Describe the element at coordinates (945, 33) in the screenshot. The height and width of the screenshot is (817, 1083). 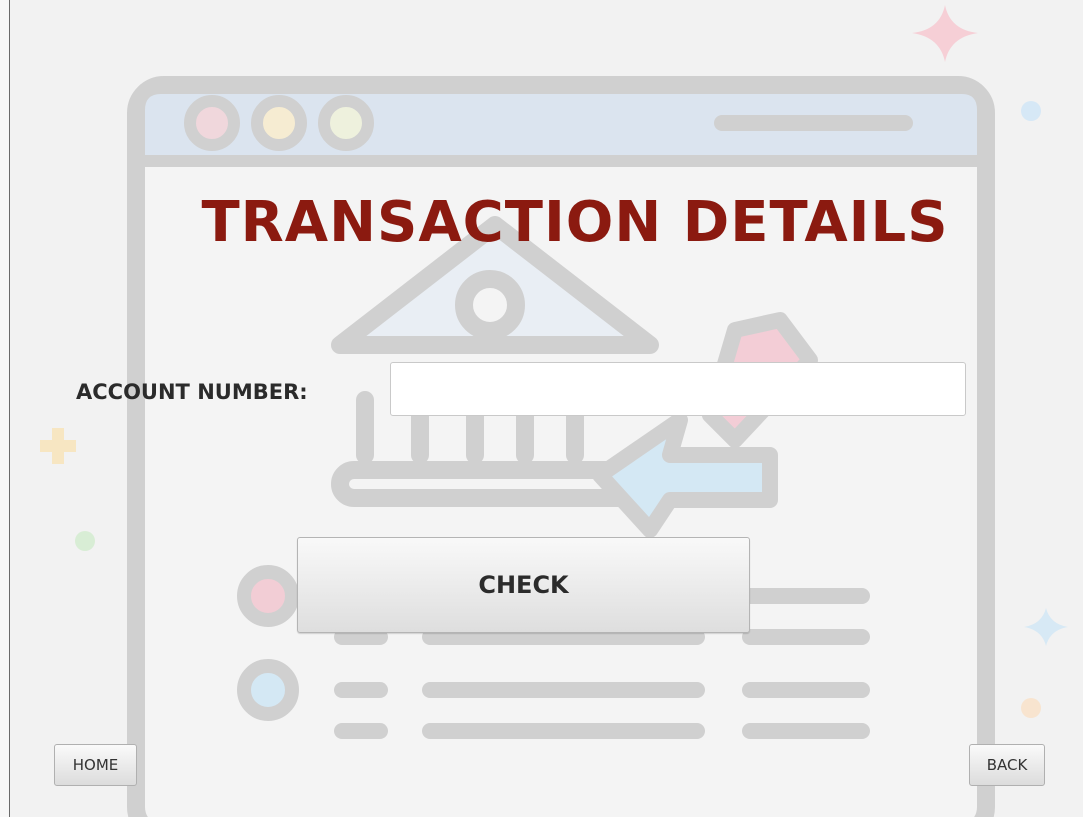
I see `sparkle-pink-icon` at that location.